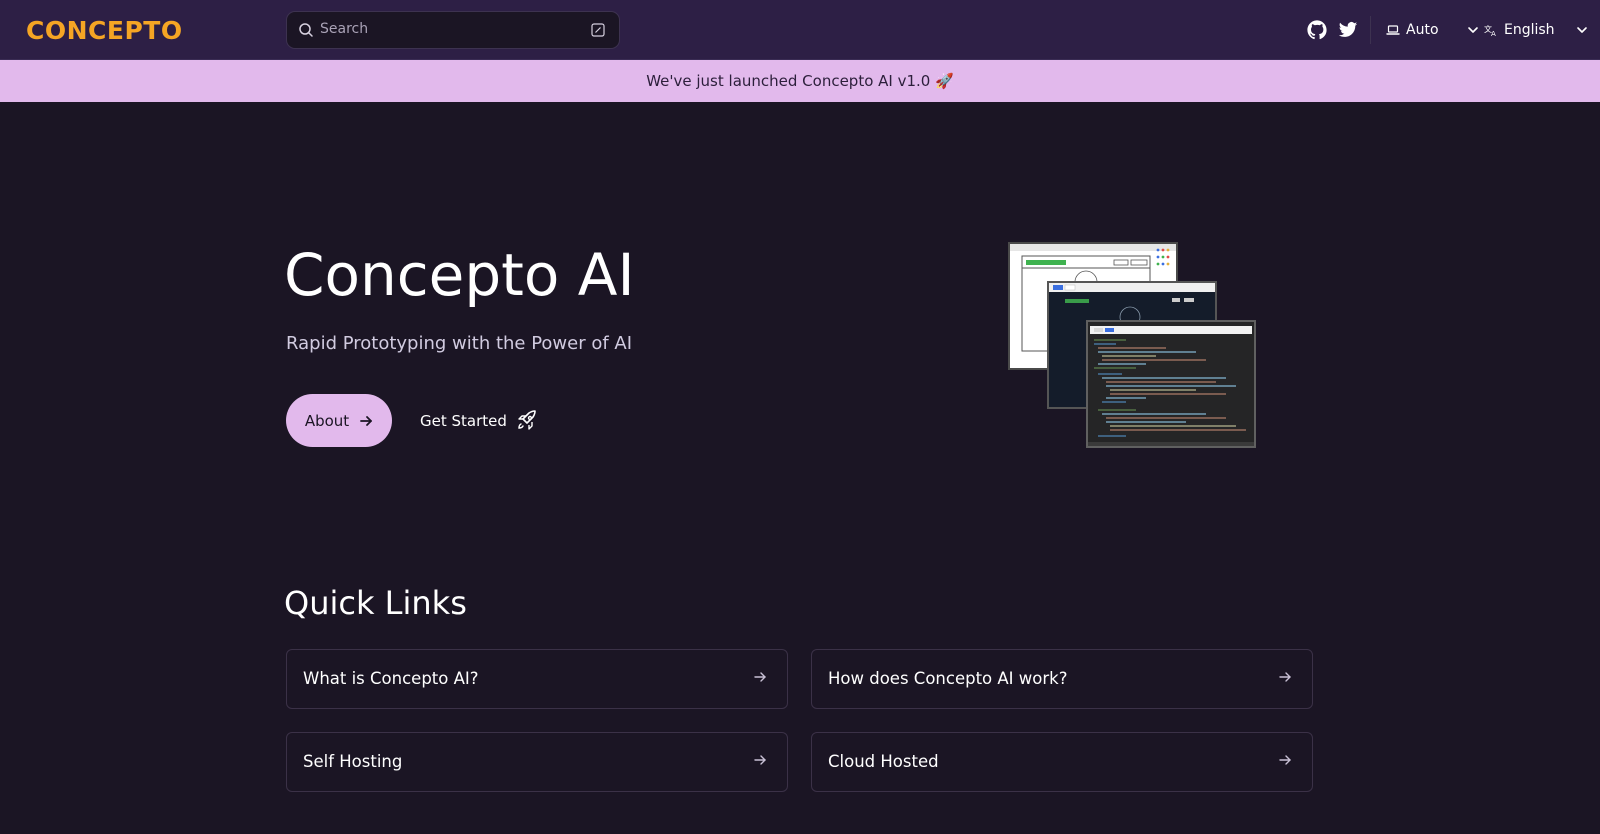 This screenshot has height=834, width=1600. I want to click on get-started-label: Get Started, so click(463, 421).